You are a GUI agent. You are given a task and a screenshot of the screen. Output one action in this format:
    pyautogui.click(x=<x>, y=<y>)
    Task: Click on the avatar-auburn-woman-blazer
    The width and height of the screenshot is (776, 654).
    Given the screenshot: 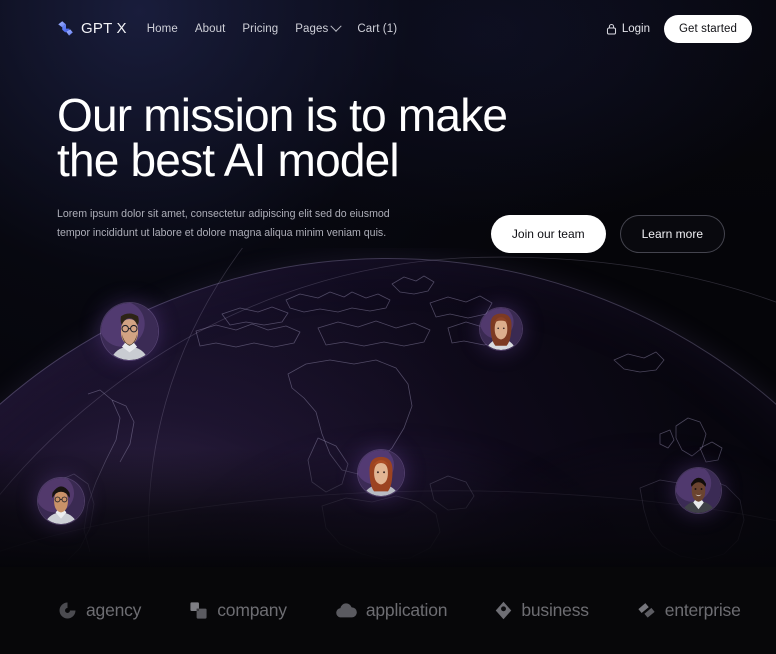 What is the action you would take?
    pyautogui.click(x=381, y=473)
    